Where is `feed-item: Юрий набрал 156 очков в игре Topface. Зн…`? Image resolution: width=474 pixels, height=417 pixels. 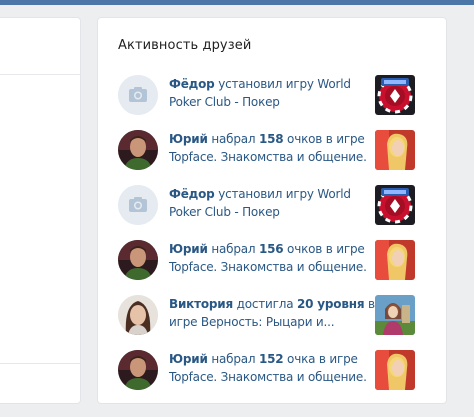 feed-item: Юрий набрал 156 очков в игре Topface. Зн… is located at coordinates (273, 265).